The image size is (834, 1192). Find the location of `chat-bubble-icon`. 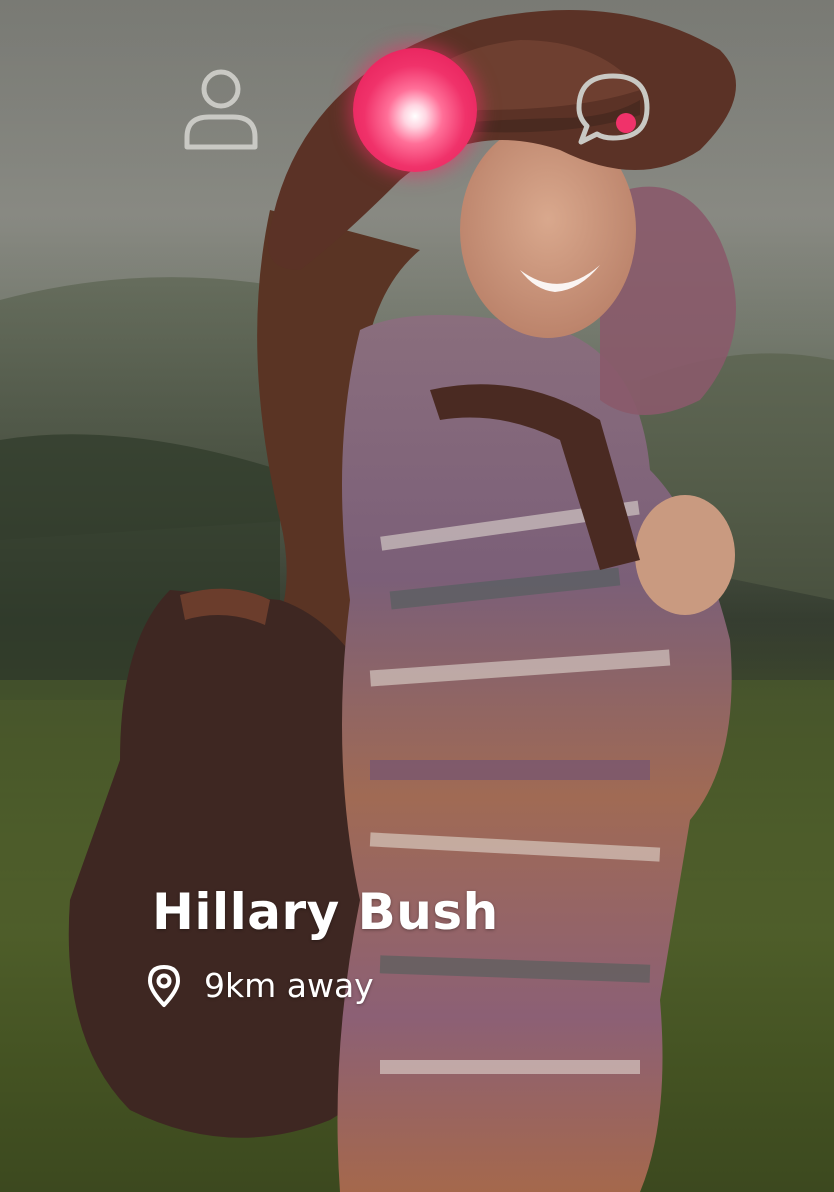

chat-bubble-icon is located at coordinates (613, 109).